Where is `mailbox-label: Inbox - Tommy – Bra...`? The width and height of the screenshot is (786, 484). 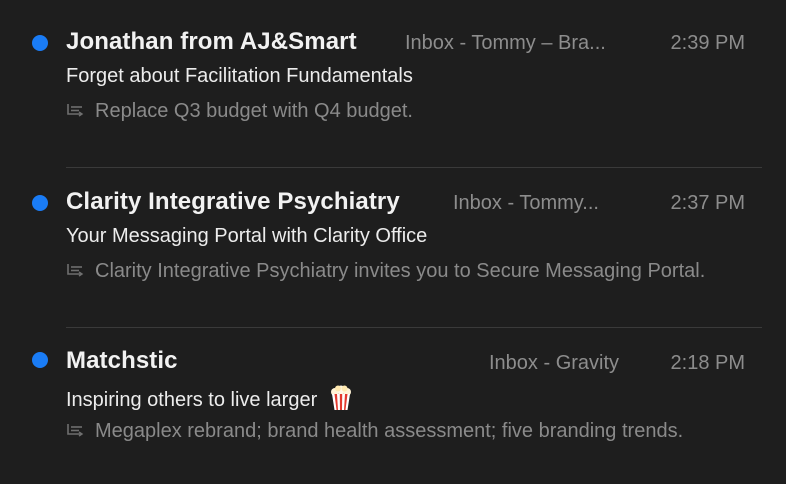
mailbox-label: Inbox - Tommy – Bra... is located at coordinates (505, 43).